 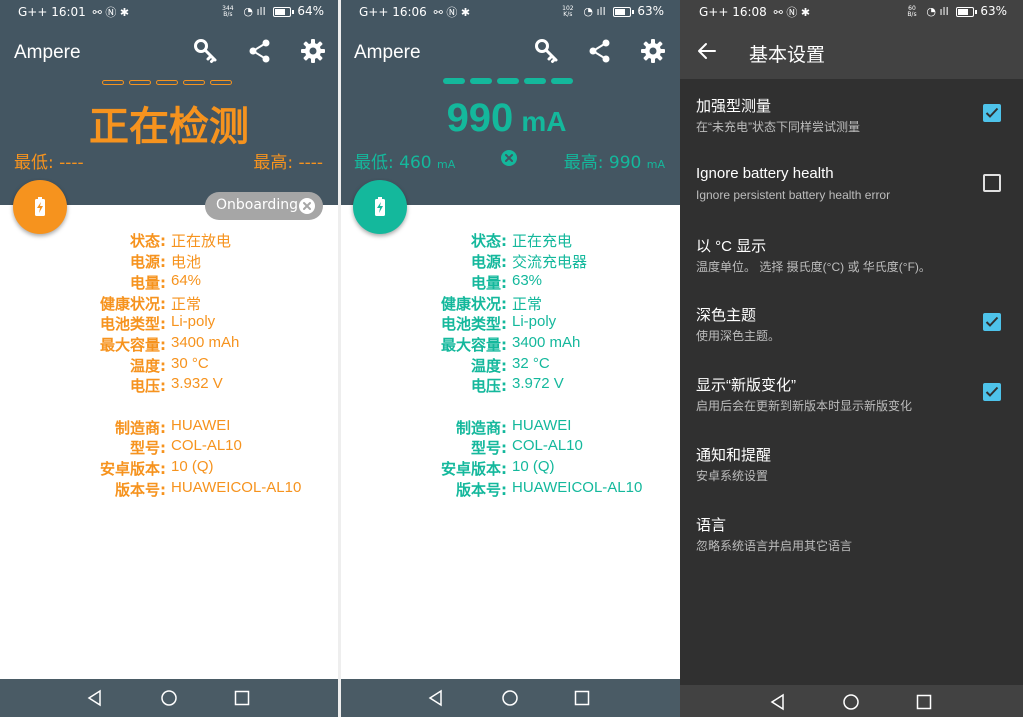 What do you see at coordinates (510, 12) in the screenshot?
I see `status-bar: G++ 16:06 ⚯ Ⓝ ✱ 102 K/s ◔ ıll 63%` at bounding box center [510, 12].